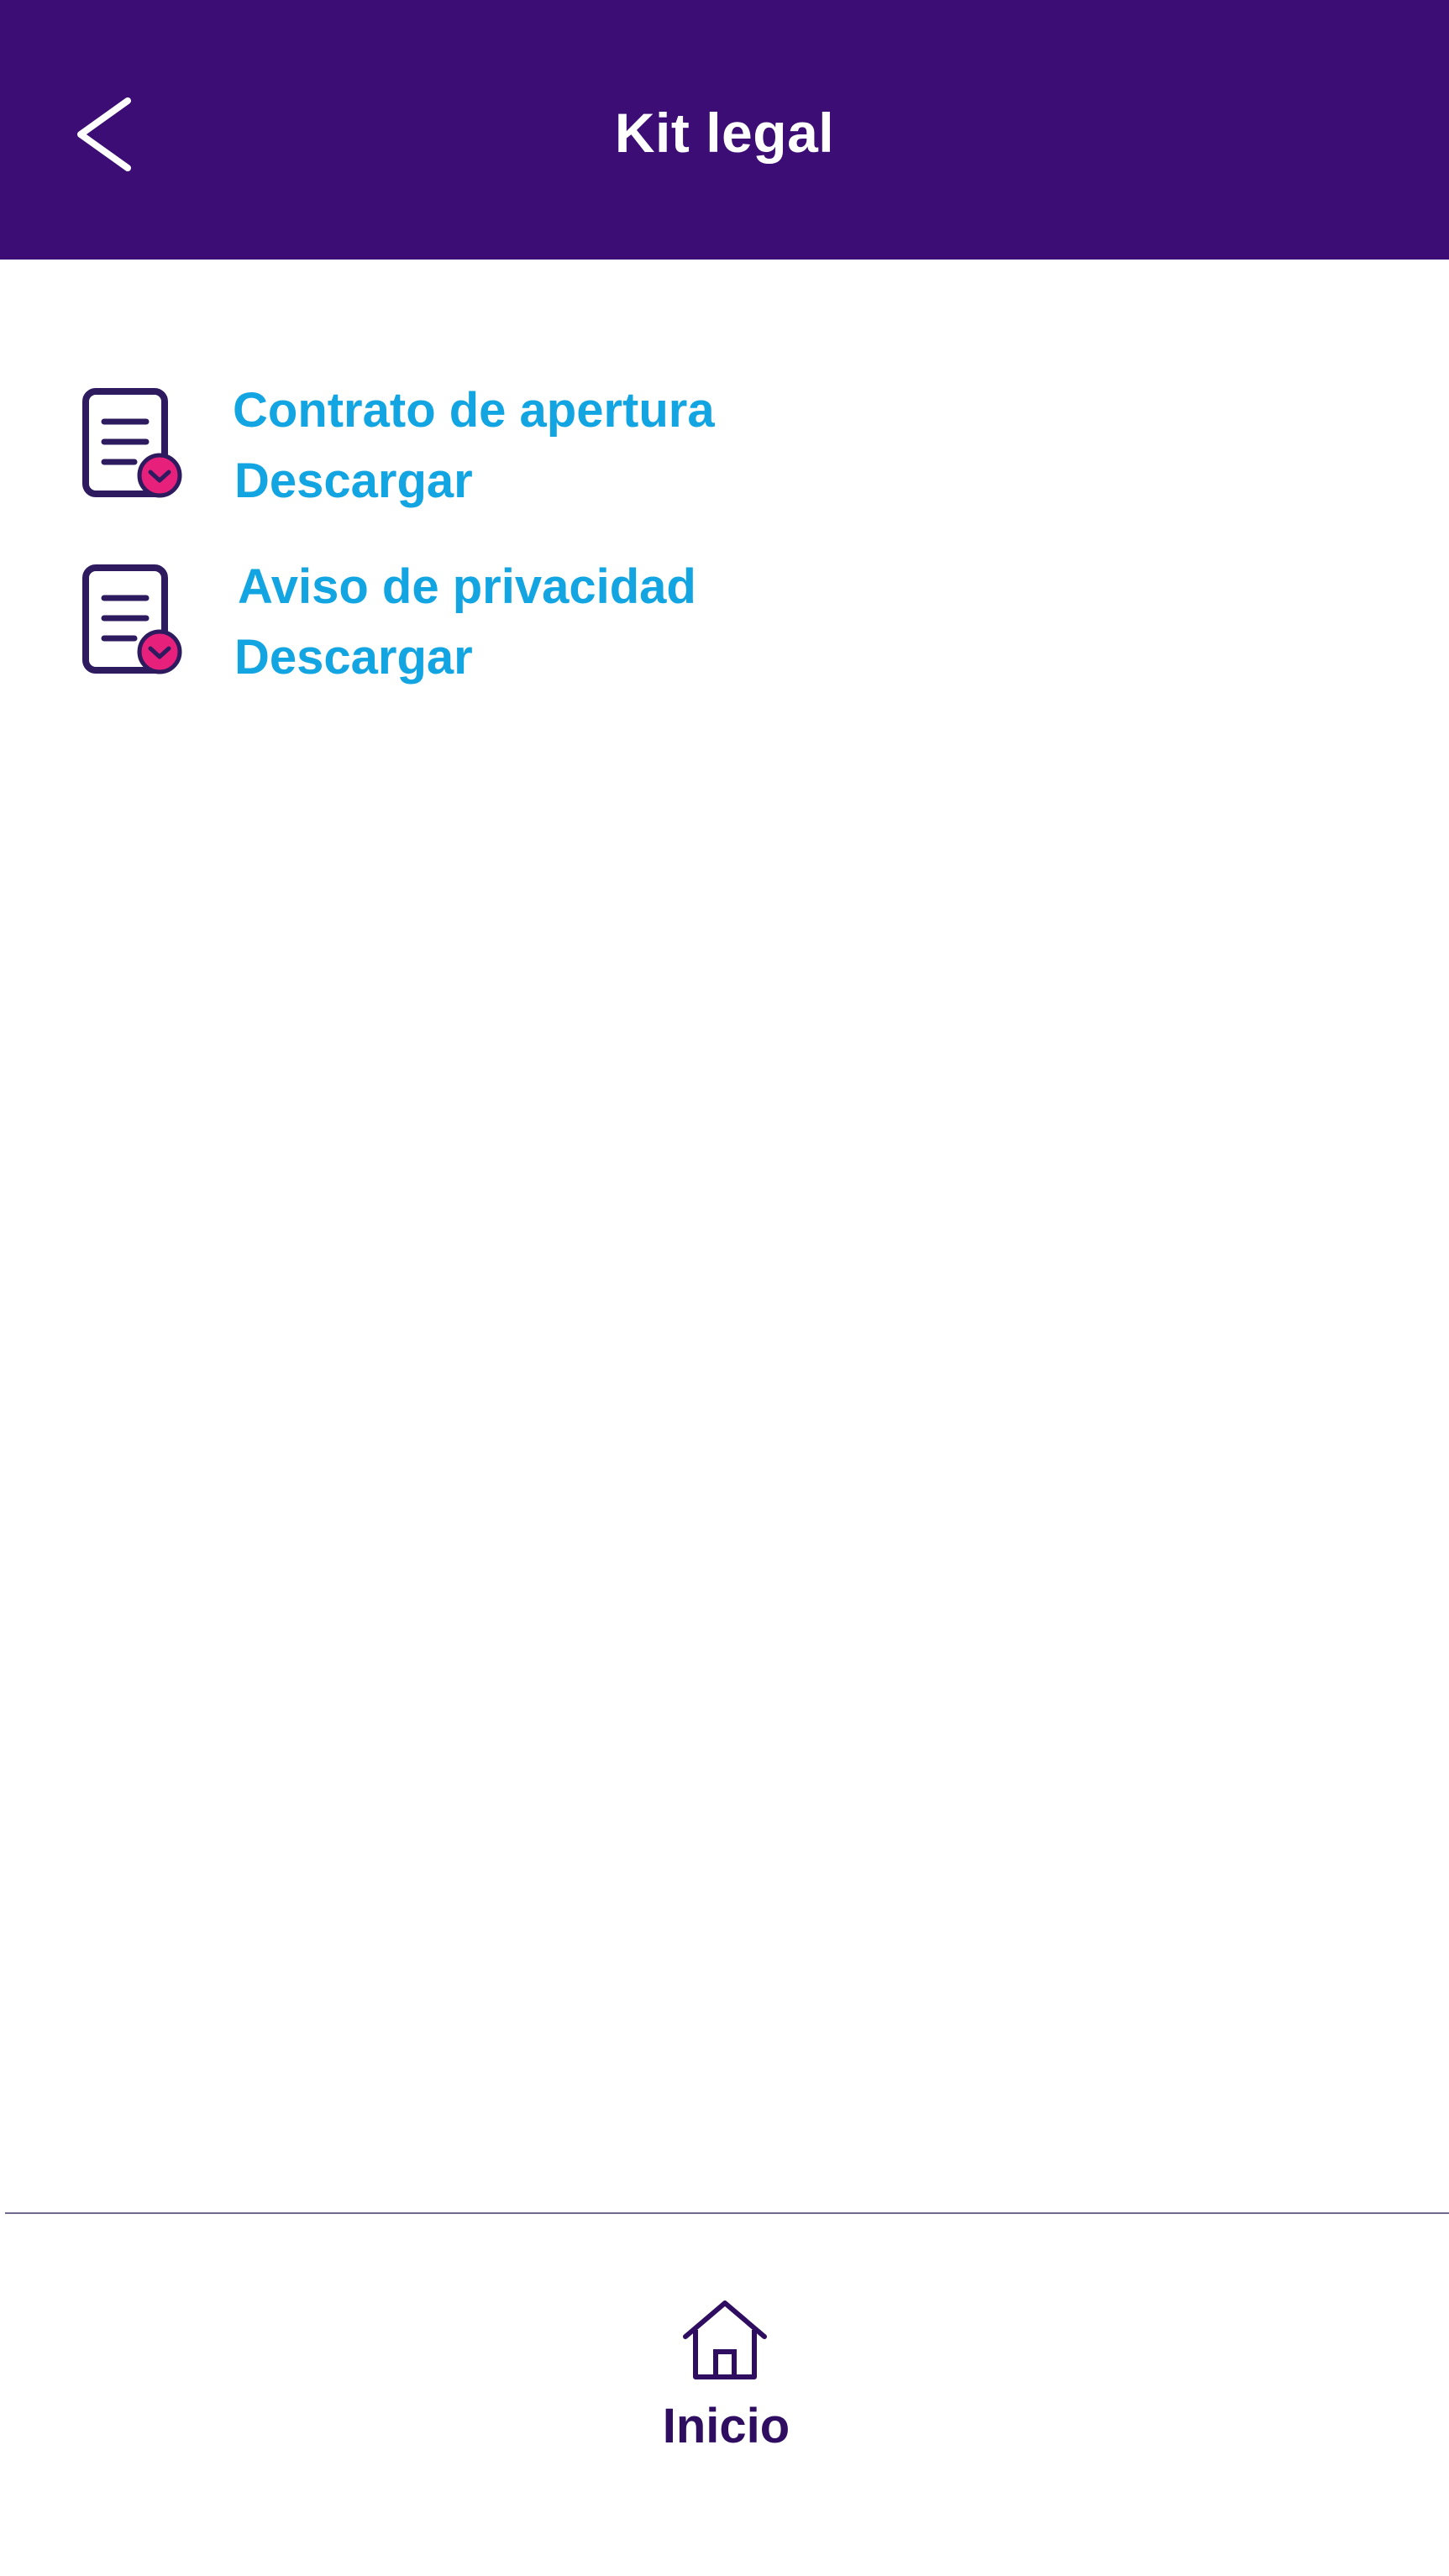 The image size is (1449, 2576). I want to click on list-item-contrato: Contrato de apertura Descargar, so click(724, 445).